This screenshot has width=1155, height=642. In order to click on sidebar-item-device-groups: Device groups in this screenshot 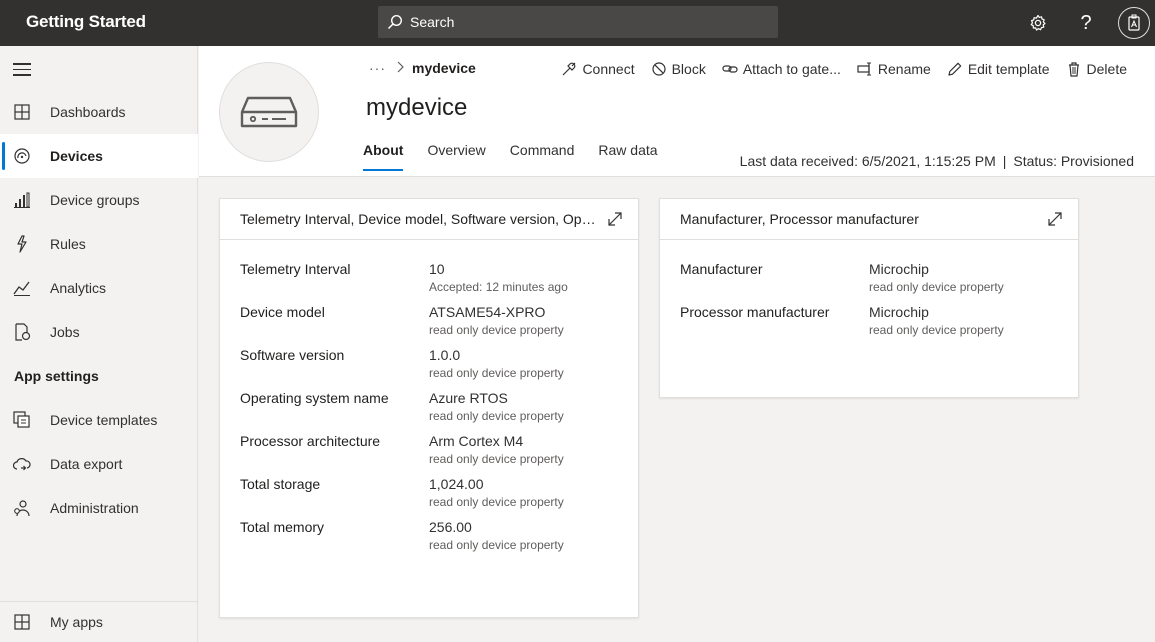, I will do `click(99, 200)`.